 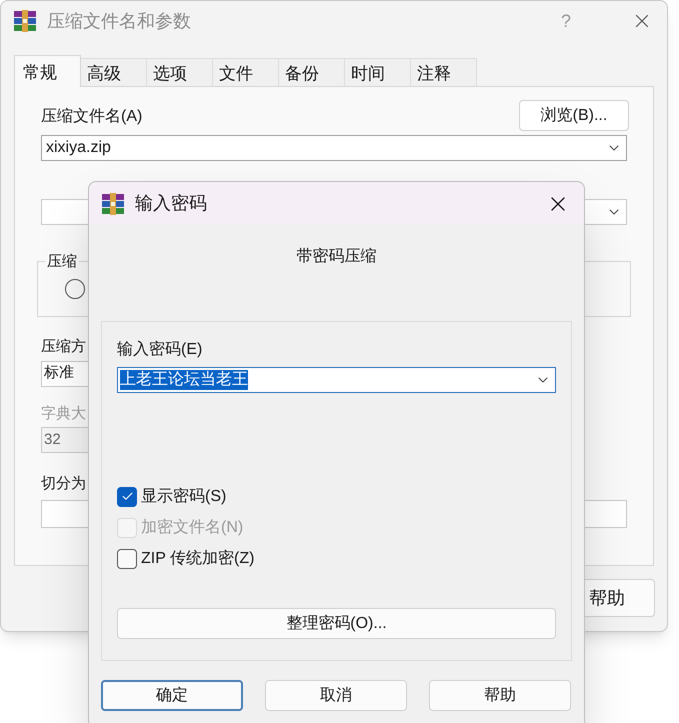 What do you see at coordinates (336, 695) in the screenshot?
I see `dialog-button: 取消` at bounding box center [336, 695].